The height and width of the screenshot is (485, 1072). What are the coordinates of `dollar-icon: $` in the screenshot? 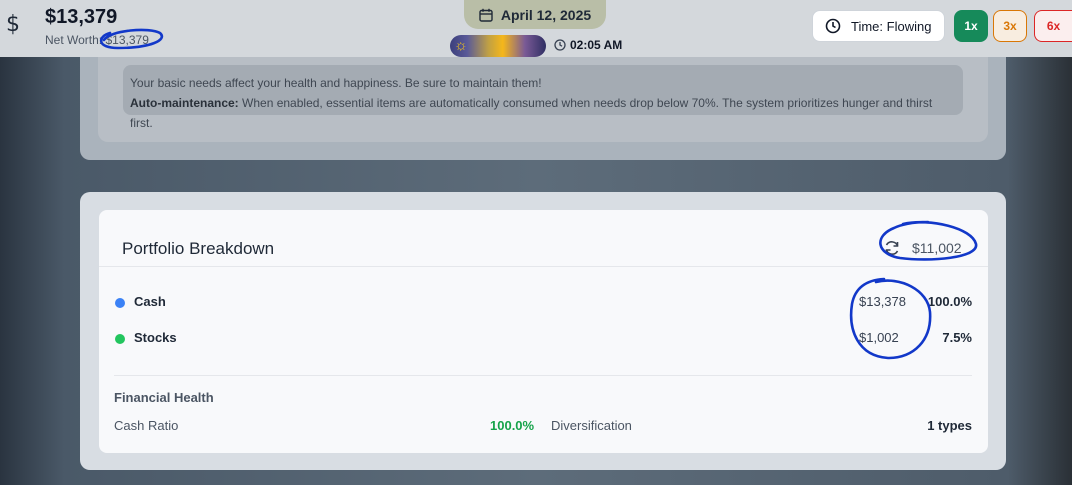 It's located at (13, 24).